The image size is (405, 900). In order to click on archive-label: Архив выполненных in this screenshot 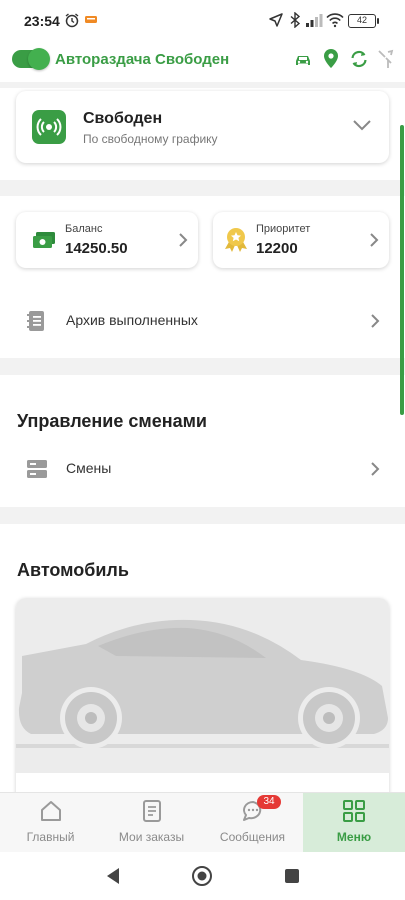, I will do `click(132, 320)`.